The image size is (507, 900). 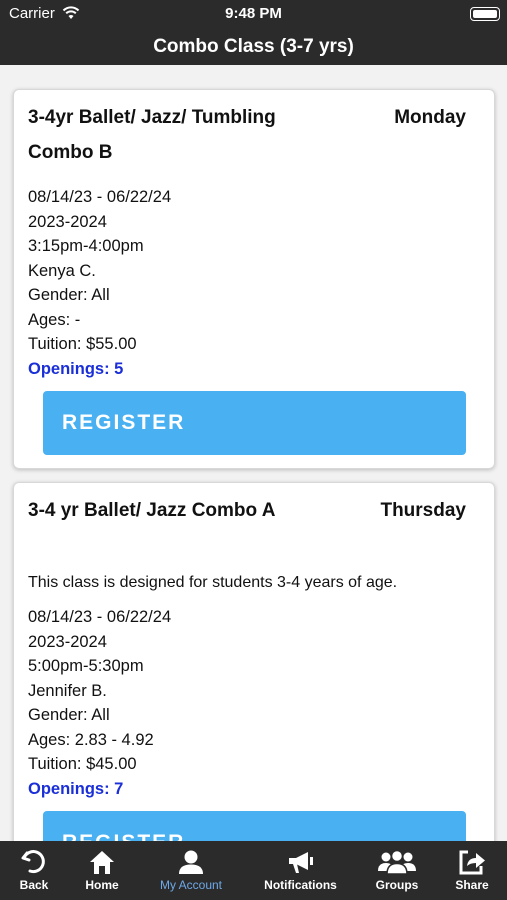 What do you see at coordinates (54, 319) in the screenshot?
I see `class-ages: Ages: -` at bounding box center [54, 319].